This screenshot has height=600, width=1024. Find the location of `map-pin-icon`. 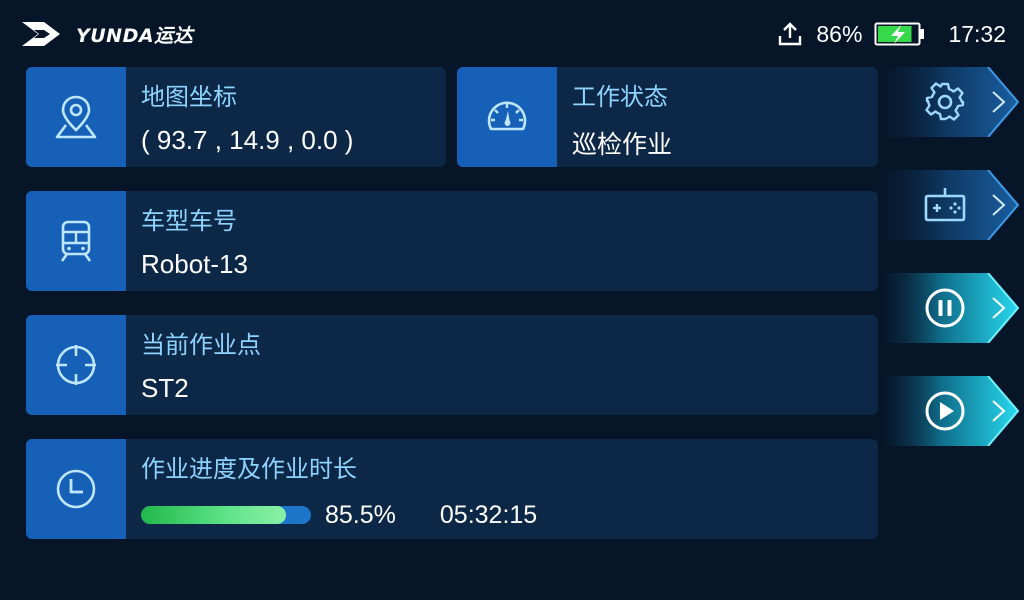

map-pin-icon is located at coordinates (76, 117).